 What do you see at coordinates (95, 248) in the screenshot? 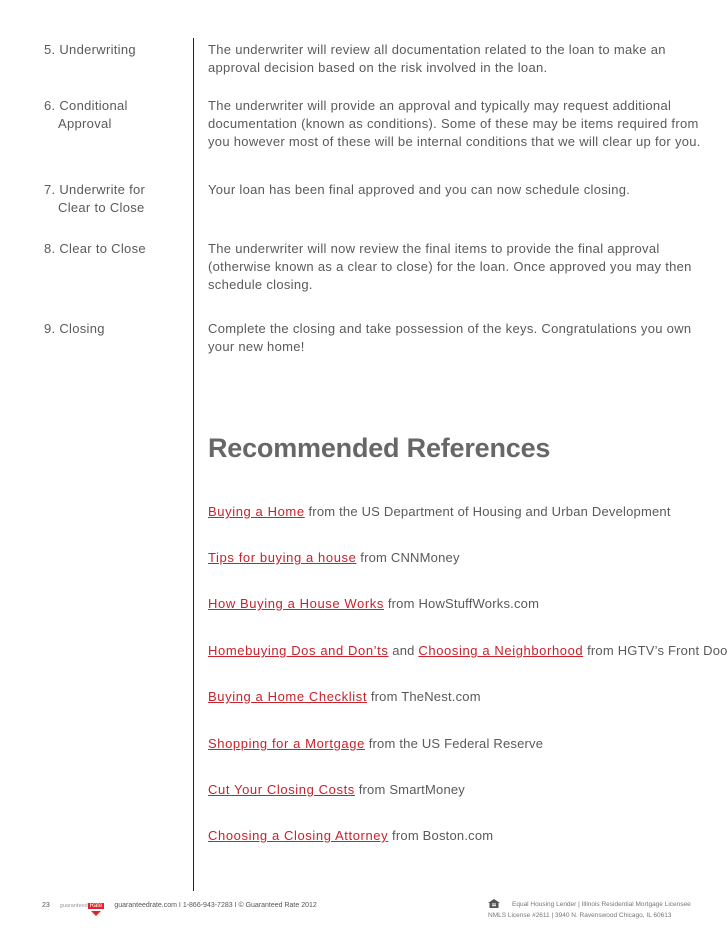
I see `step-name: 8. Clear to Close` at bounding box center [95, 248].